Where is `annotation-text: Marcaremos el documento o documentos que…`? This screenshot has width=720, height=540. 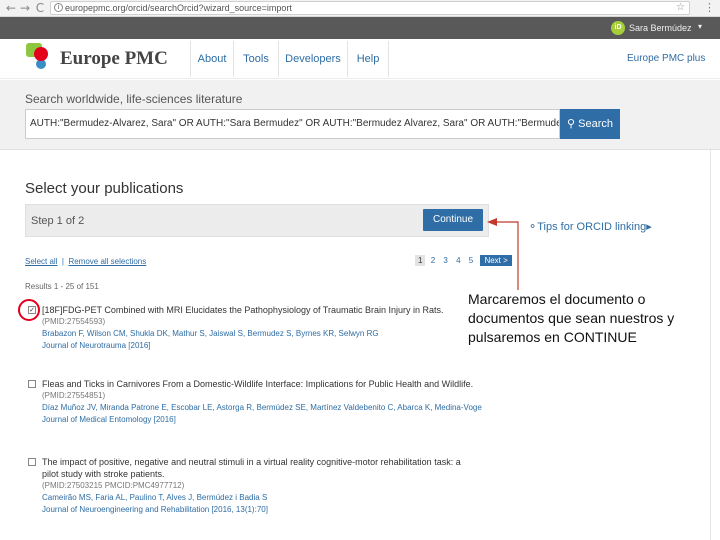
annotation-text: Marcaremos el documento o documentos que… is located at coordinates (571, 318).